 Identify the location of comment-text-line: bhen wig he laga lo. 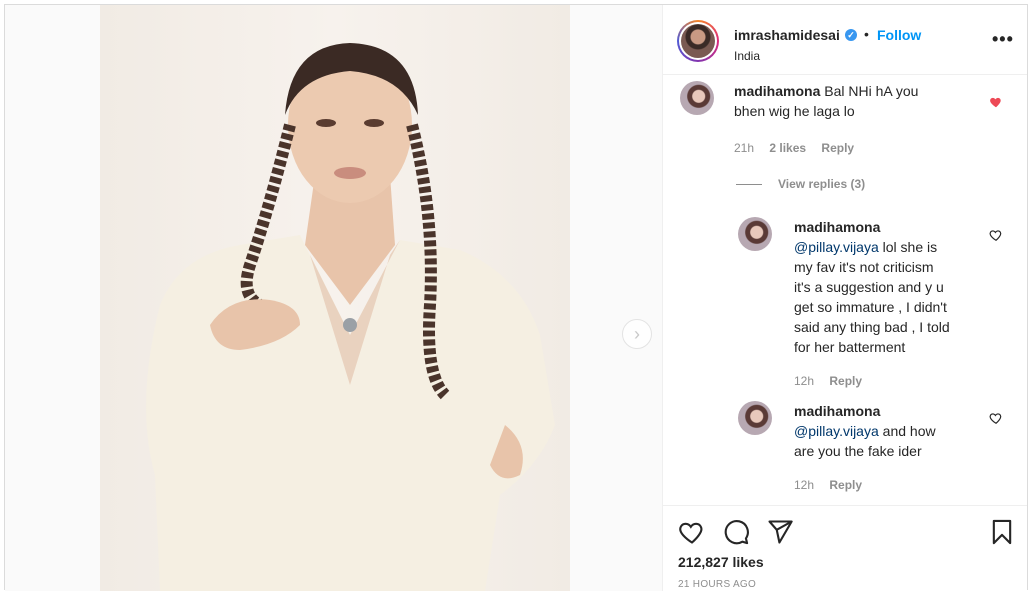
(794, 111).